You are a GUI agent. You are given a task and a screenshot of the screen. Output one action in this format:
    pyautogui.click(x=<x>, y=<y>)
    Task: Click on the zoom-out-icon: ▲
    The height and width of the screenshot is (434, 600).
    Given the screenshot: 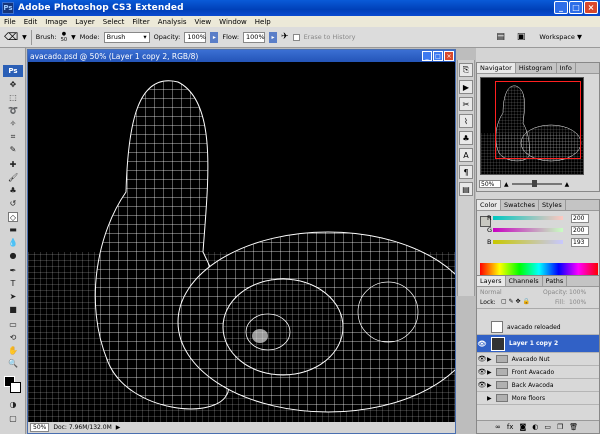 What is the action you would take?
    pyautogui.click(x=506, y=184)
    